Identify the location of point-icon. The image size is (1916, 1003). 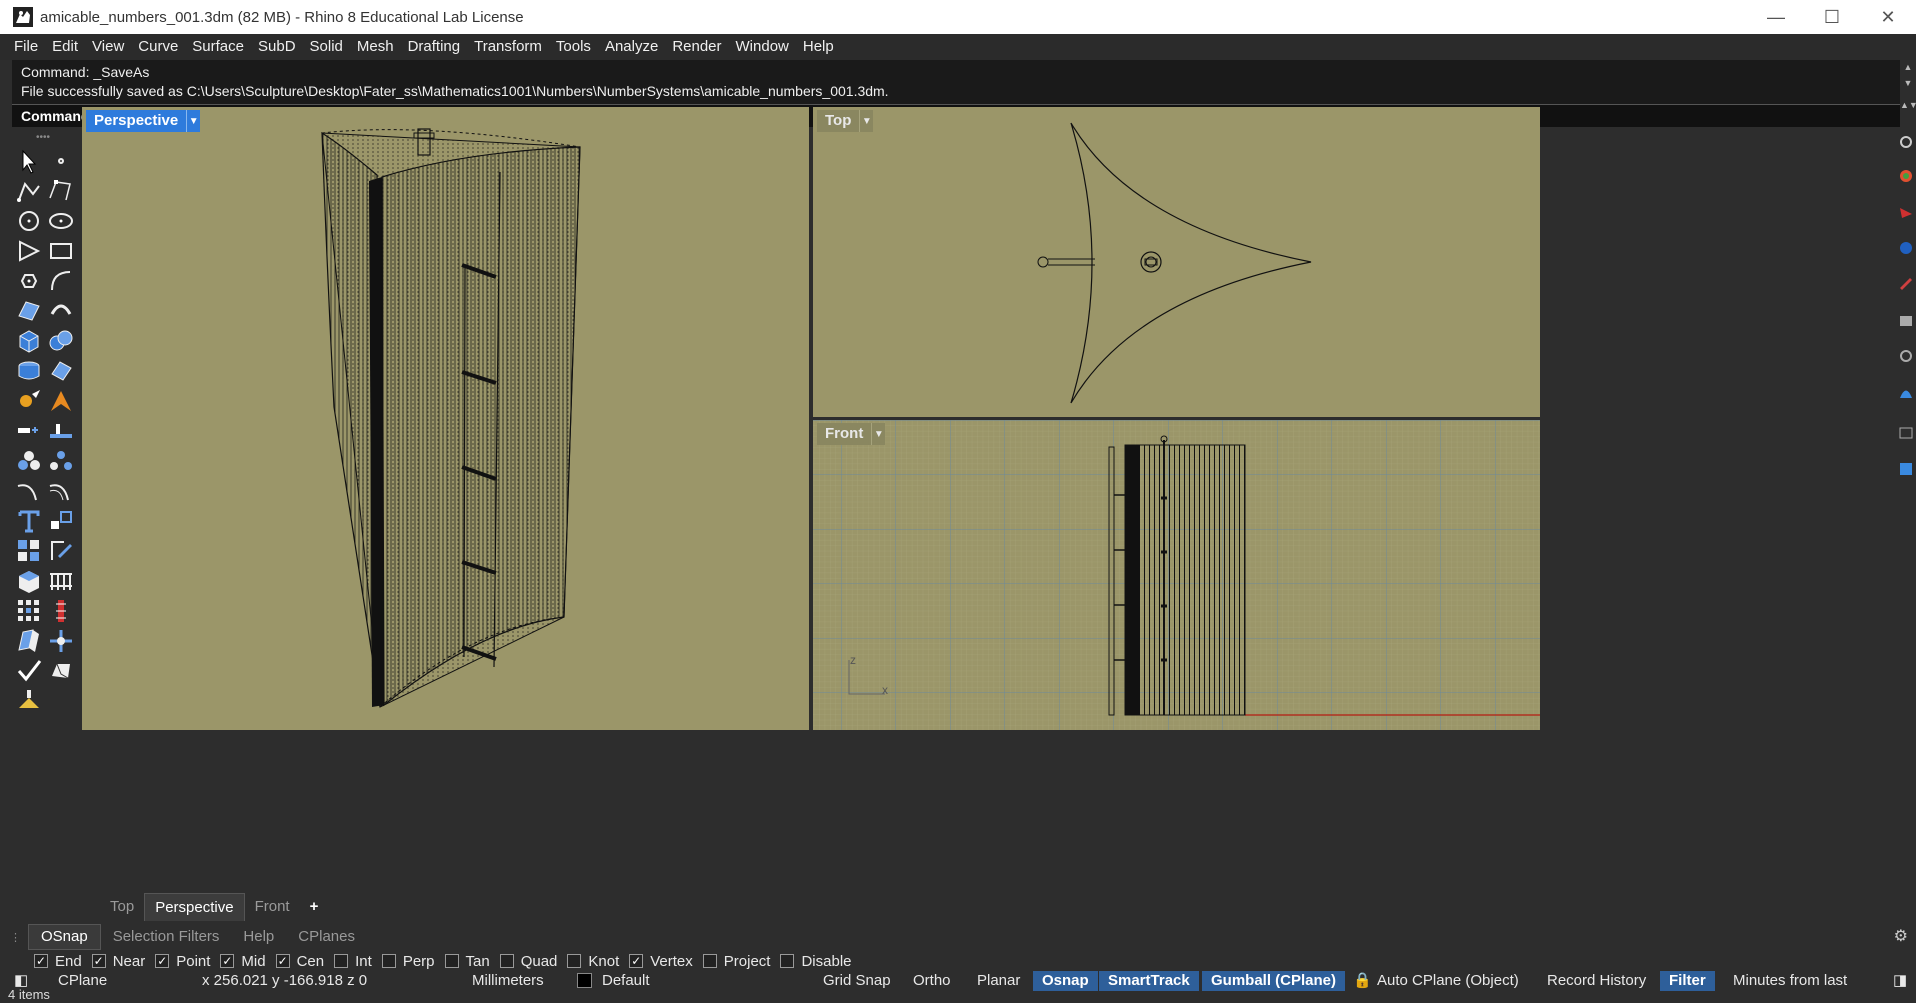
(61, 161).